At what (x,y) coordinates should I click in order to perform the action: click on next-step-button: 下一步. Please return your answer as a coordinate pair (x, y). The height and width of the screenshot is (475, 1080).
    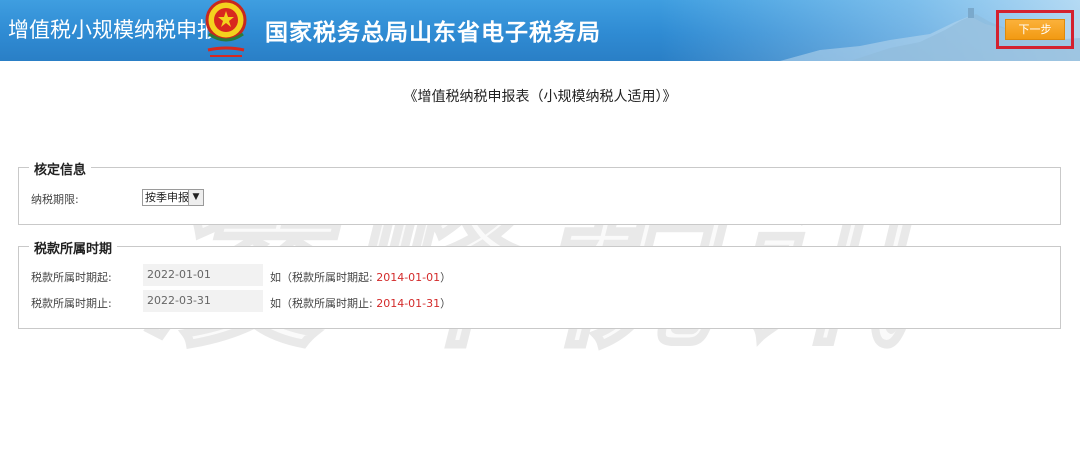
    Looking at the image, I should click on (1035, 29).